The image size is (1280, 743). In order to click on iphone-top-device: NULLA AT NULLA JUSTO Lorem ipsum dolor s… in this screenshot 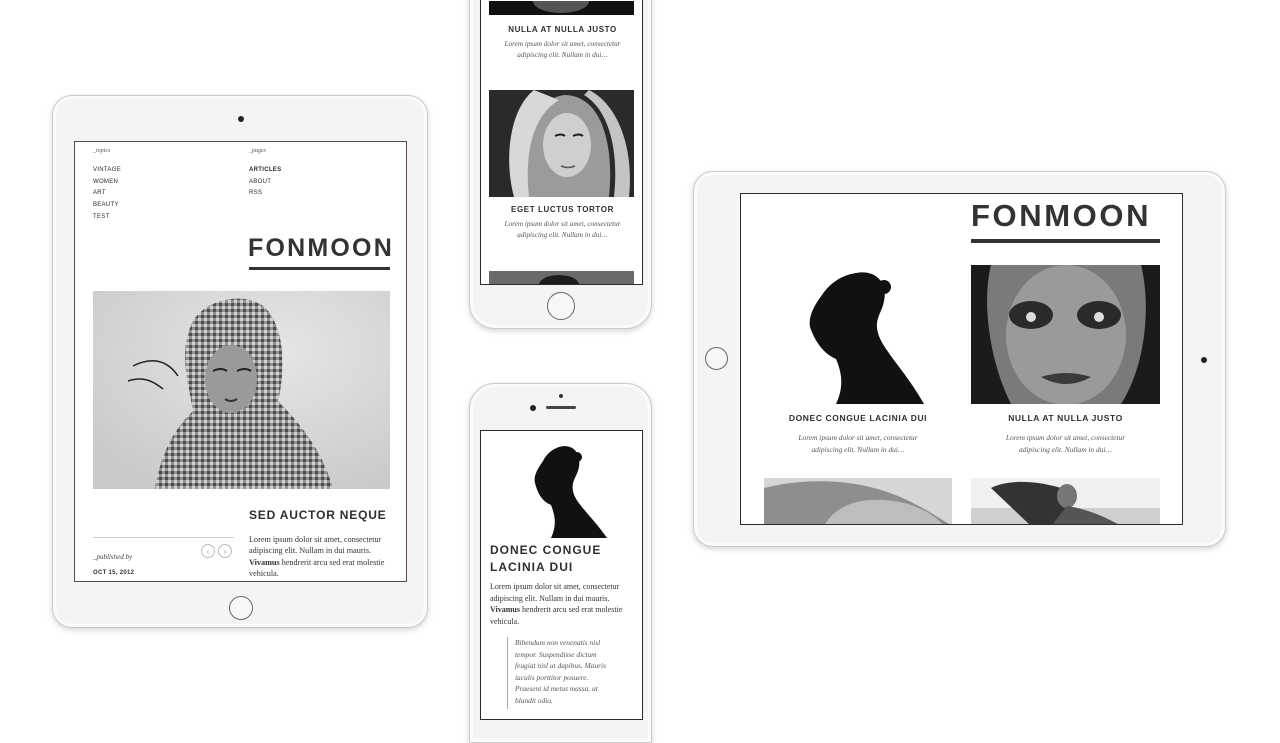, I will do `click(560, 164)`.